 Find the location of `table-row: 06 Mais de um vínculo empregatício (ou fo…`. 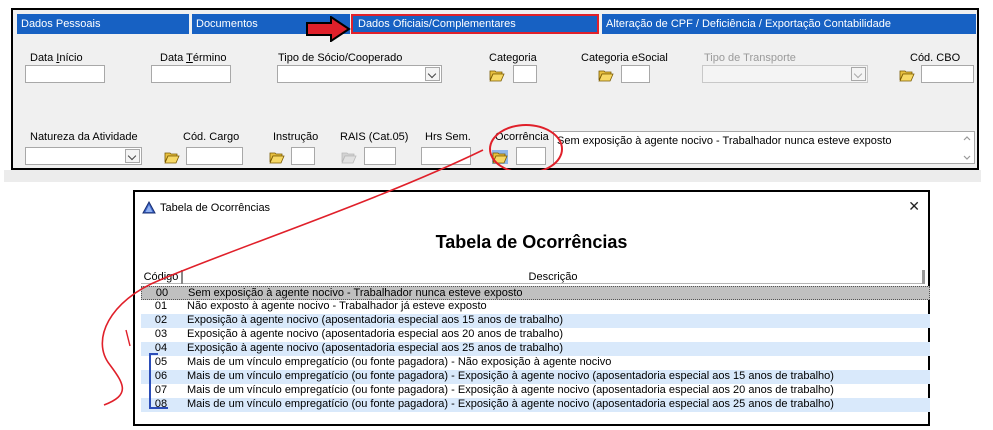

table-row: 06 Mais de um vínculo empregatício (ou fo… is located at coordinates (535, 377).